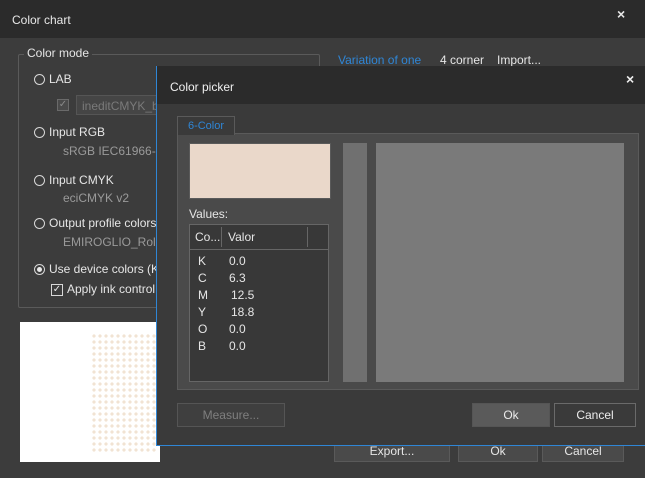 The width and height of the screenshot is (645, 478). Describe the element at coordinates (621, 14) in the screenshot. I see `close-icon: ×` at that location.